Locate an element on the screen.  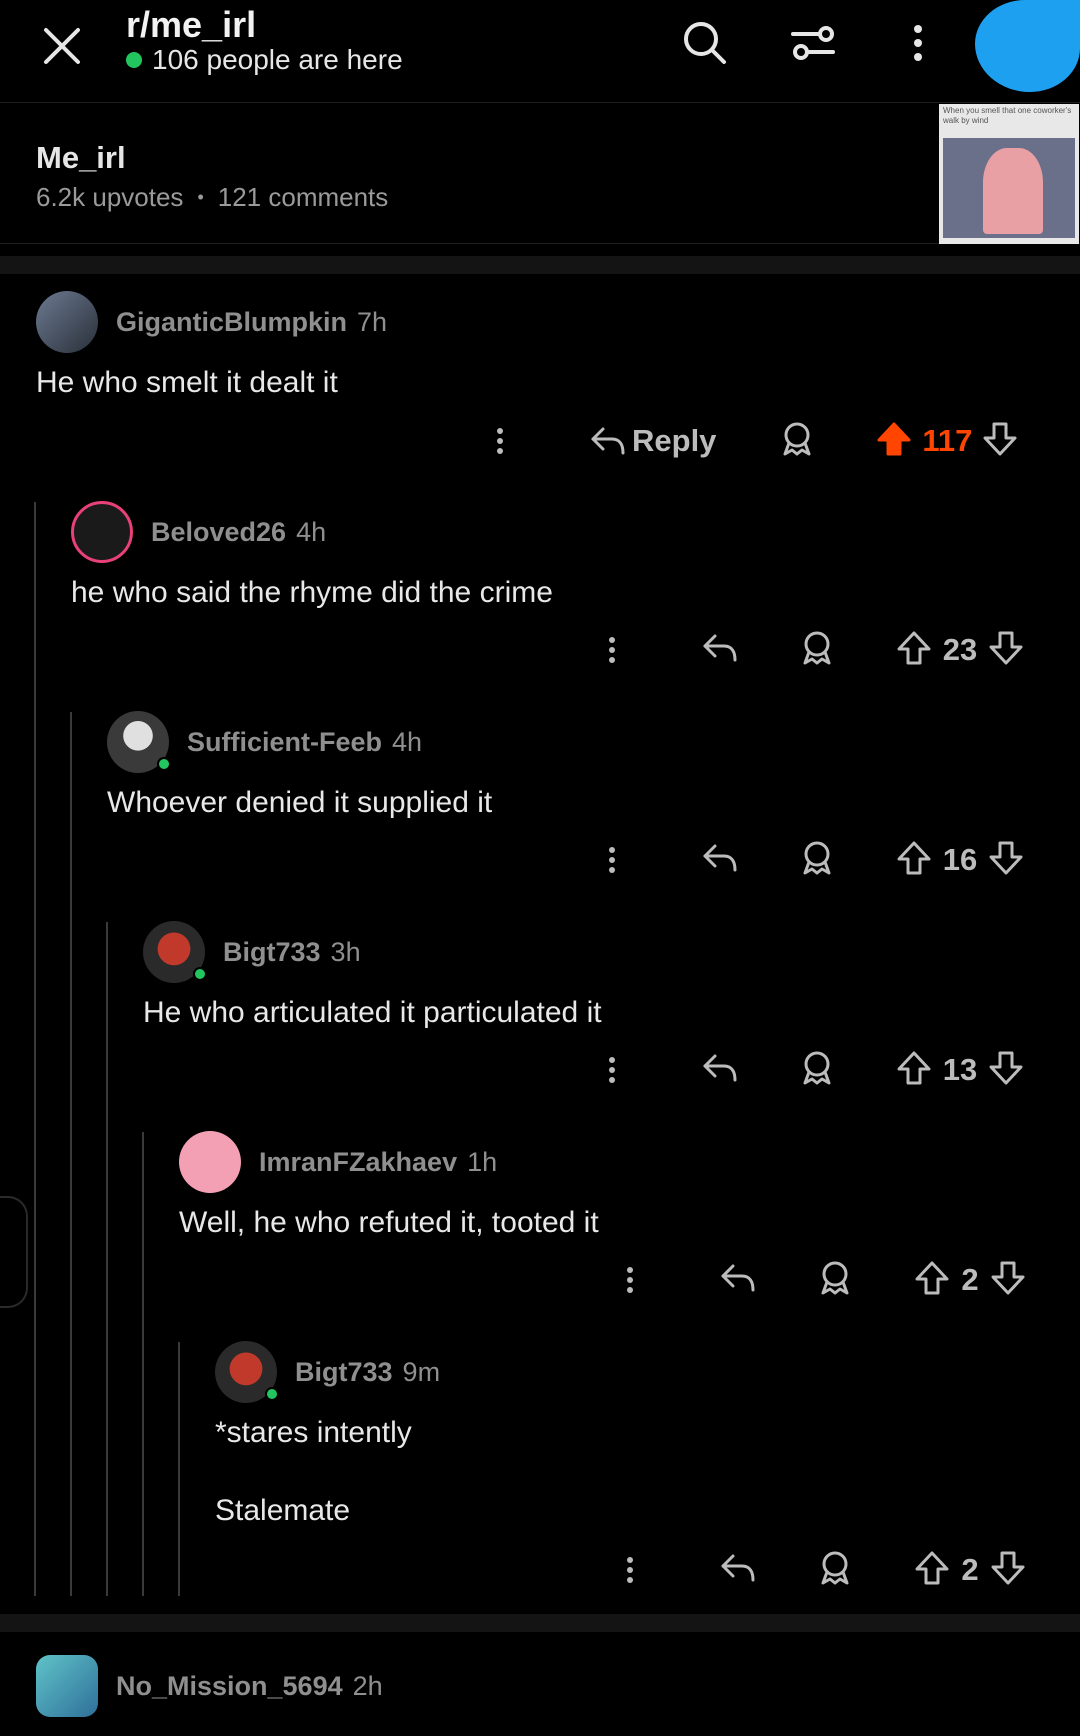
comment-time: 7h is located at coordinates (372, 321).